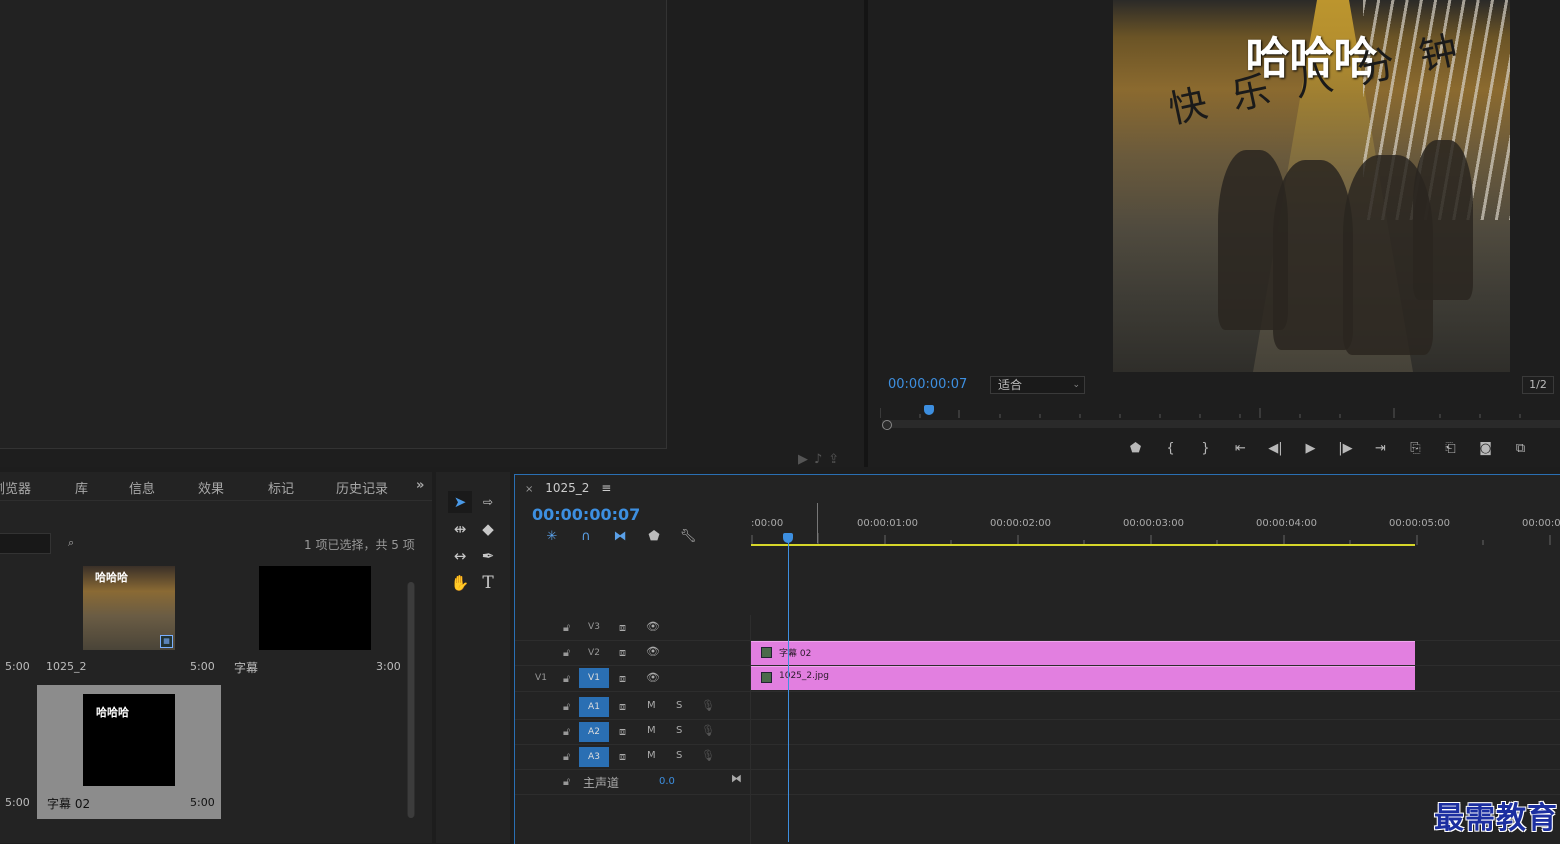 This screenshot has width=1560, height=844. I want to click on tab-markers: 标记, so click(281, 487).